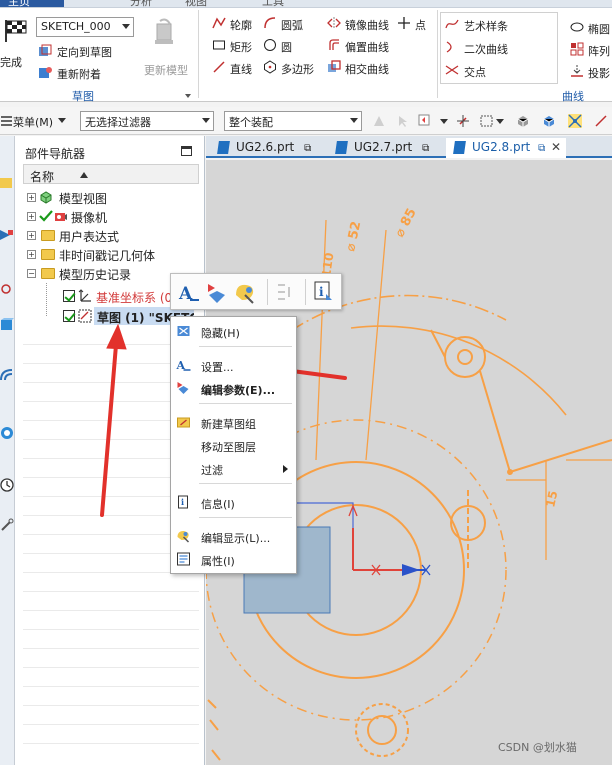 This screenshot has height=765, width=612. What do you see at coordinates (487, 121) in the screenshot?
I see `rectangle-select-icon` at bounding box center [487, 121].